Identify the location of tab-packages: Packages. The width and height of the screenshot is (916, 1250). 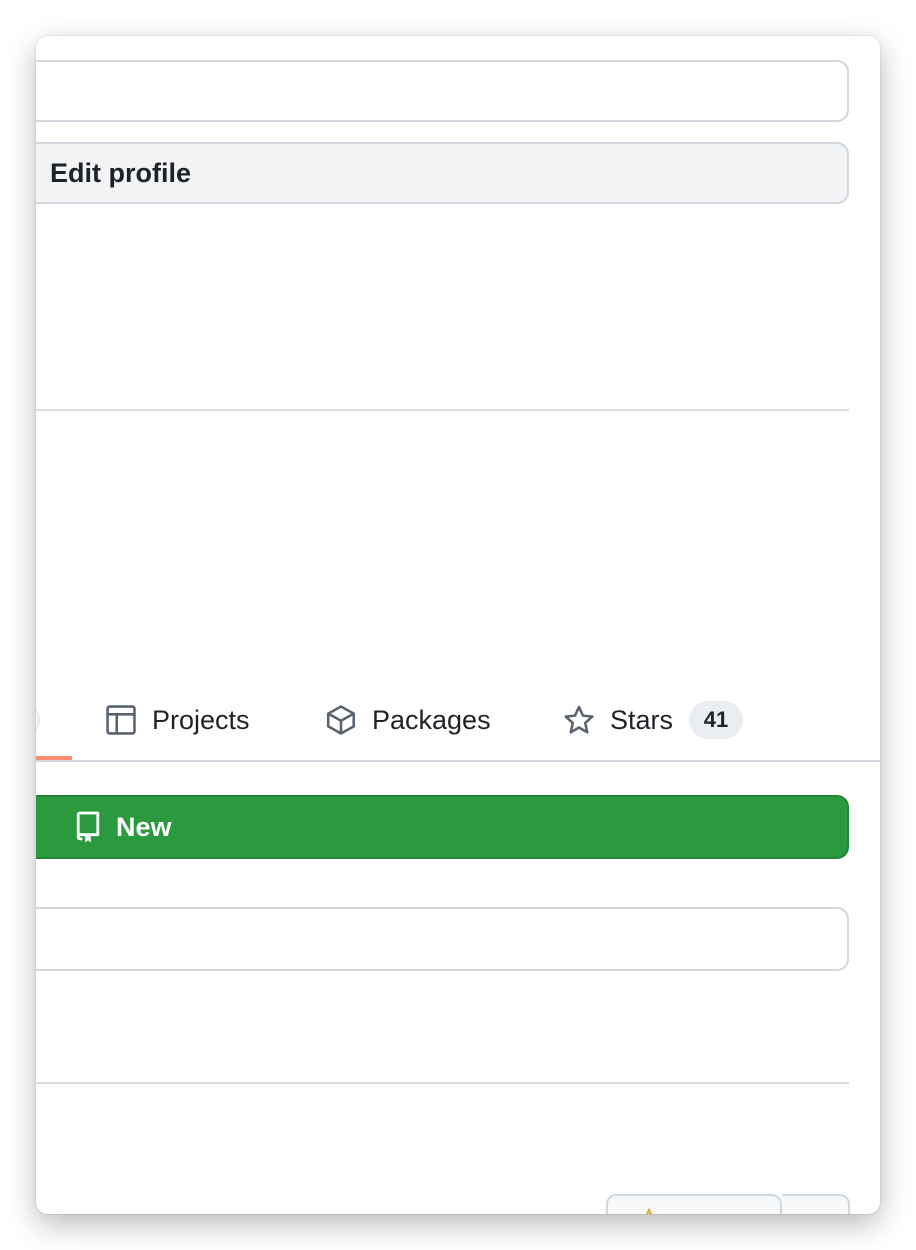
(407, 720).